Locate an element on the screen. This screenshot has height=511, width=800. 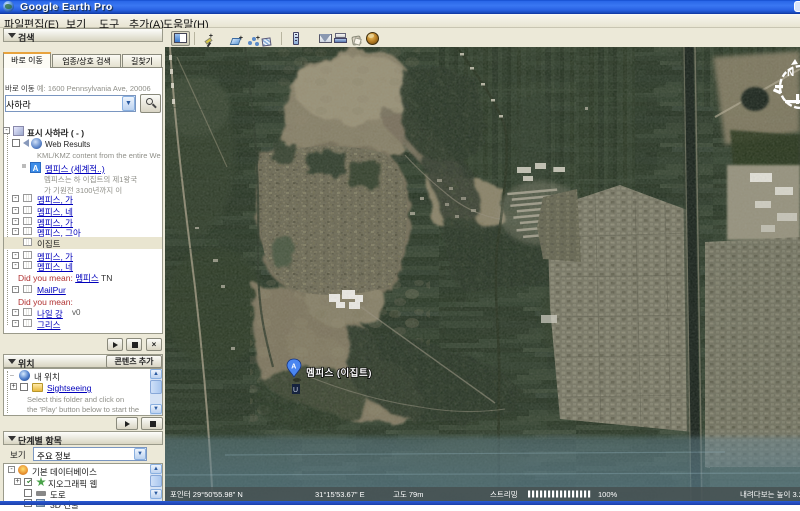
svg-text: 스트리밍 is located at coordinates (504, 494).